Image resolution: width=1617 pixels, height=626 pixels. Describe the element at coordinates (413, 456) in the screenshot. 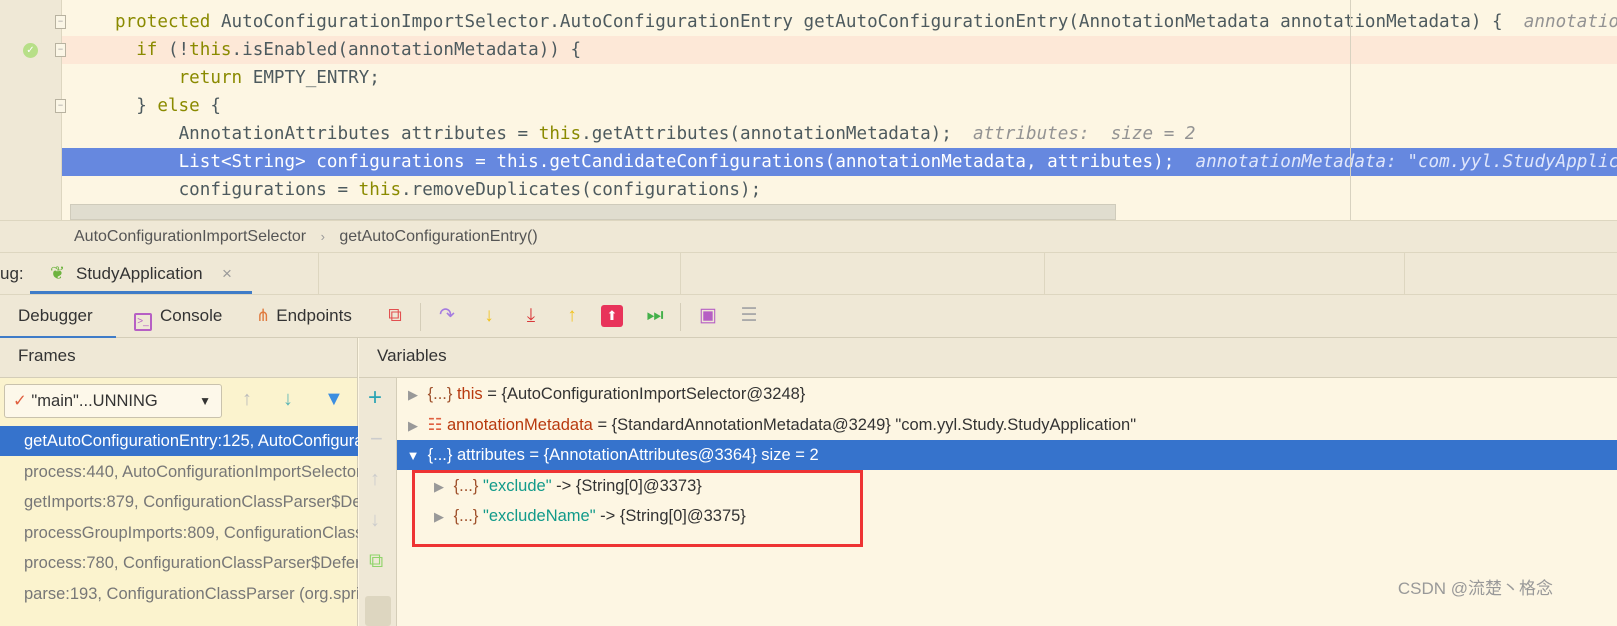

I see `expanded-arrow-icon: ▼` at that location.